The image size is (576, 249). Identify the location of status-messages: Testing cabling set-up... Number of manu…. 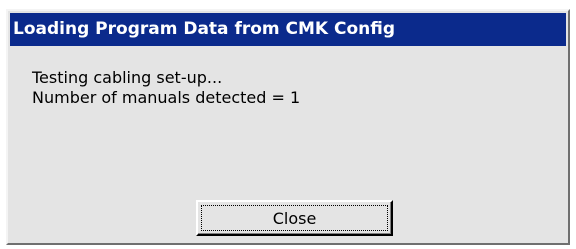
(166, 88).